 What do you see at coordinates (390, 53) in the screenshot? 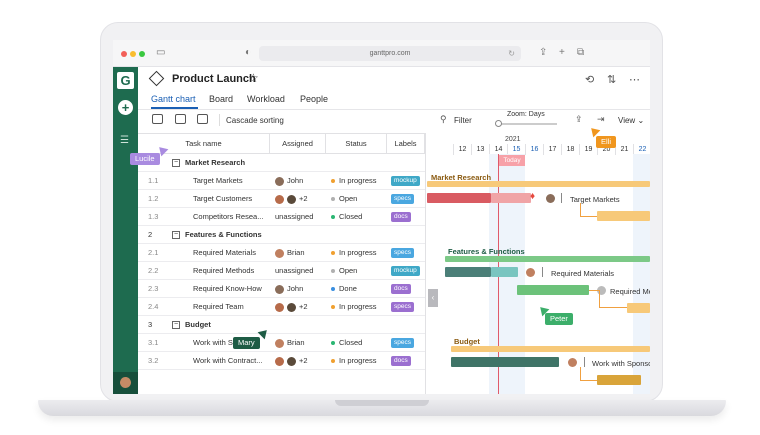
I see `address-bar: ganttpro.com ↻` at bounding box center [390, 53].